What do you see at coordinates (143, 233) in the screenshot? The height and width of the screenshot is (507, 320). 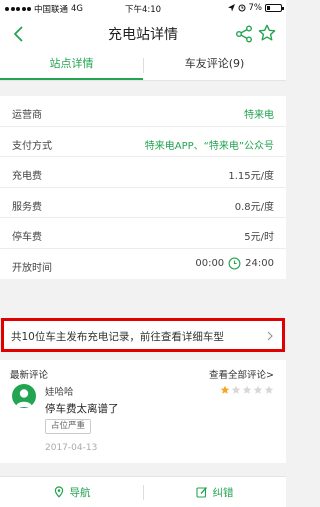 I see `info-row-parking-fee: 停车费 5元/时` at bounding box center [143, 233].